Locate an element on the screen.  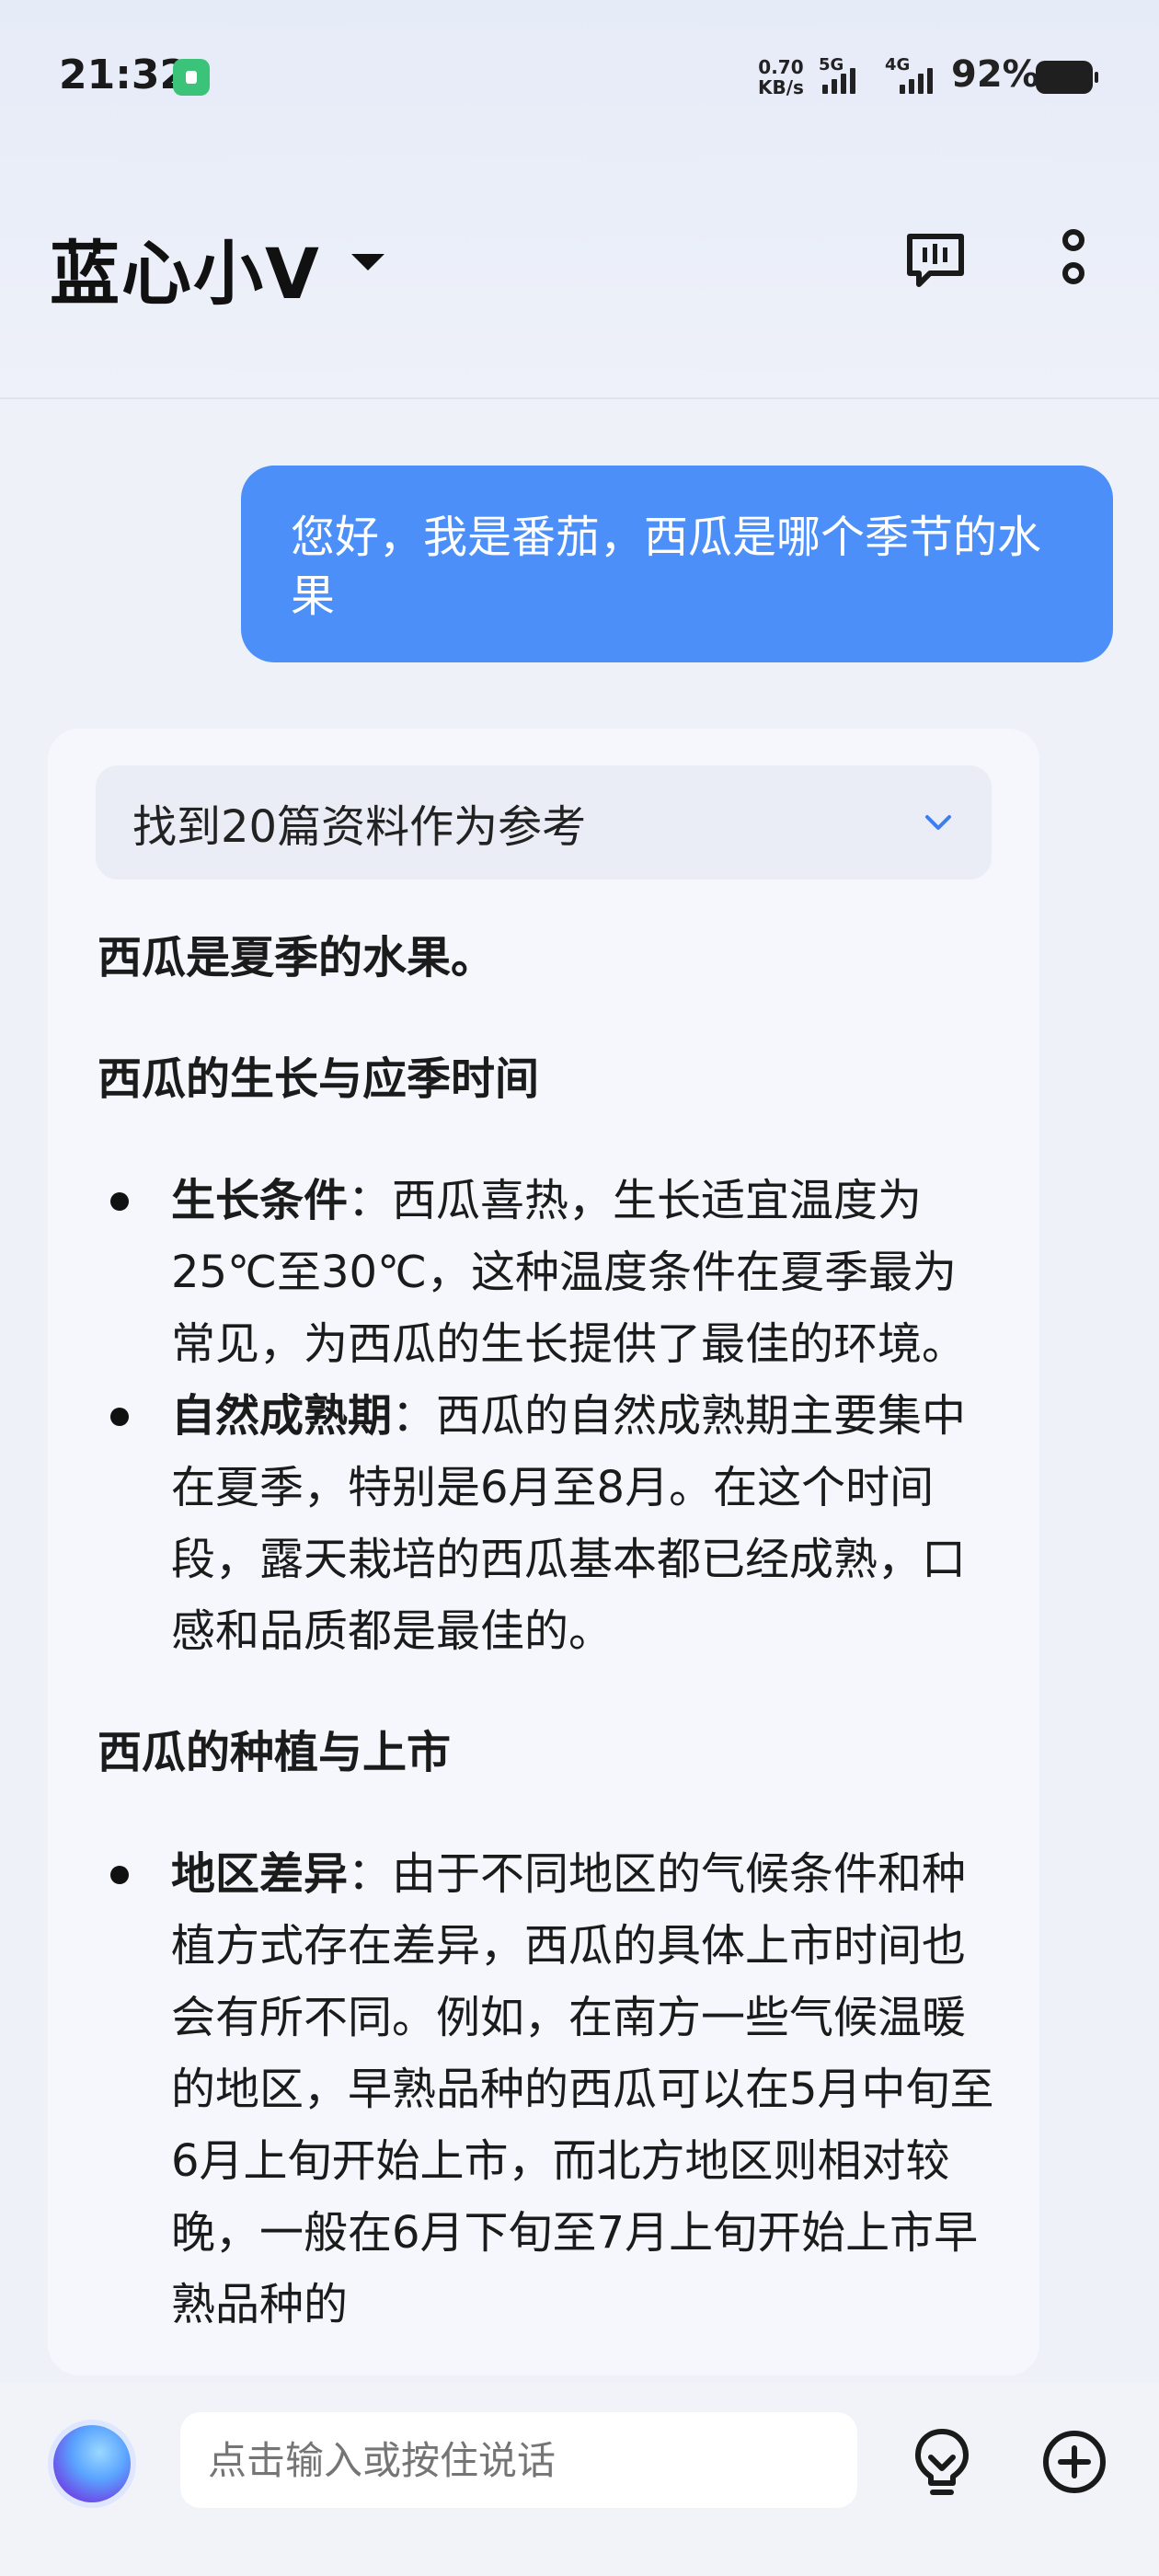
signal-strength-sim2-icon is located at coordinates (916, 81).